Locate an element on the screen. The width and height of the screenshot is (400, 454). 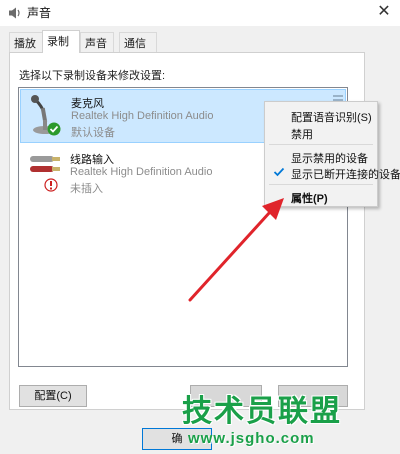
unplugged-icon is located at coordinates (51, 185).